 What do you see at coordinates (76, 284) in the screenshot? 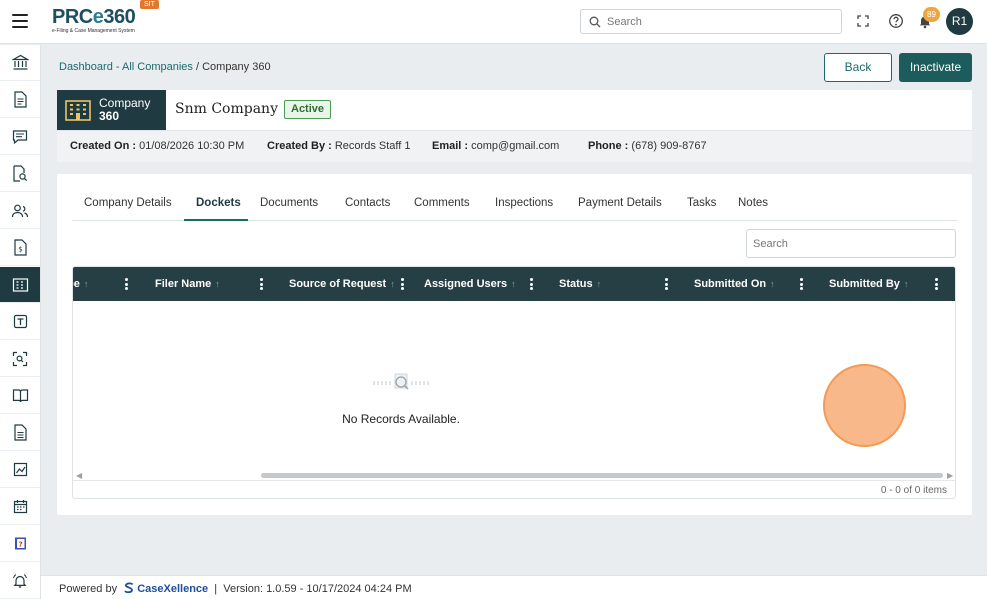
I see `column-label: pe` at bounding box center [76, 284].